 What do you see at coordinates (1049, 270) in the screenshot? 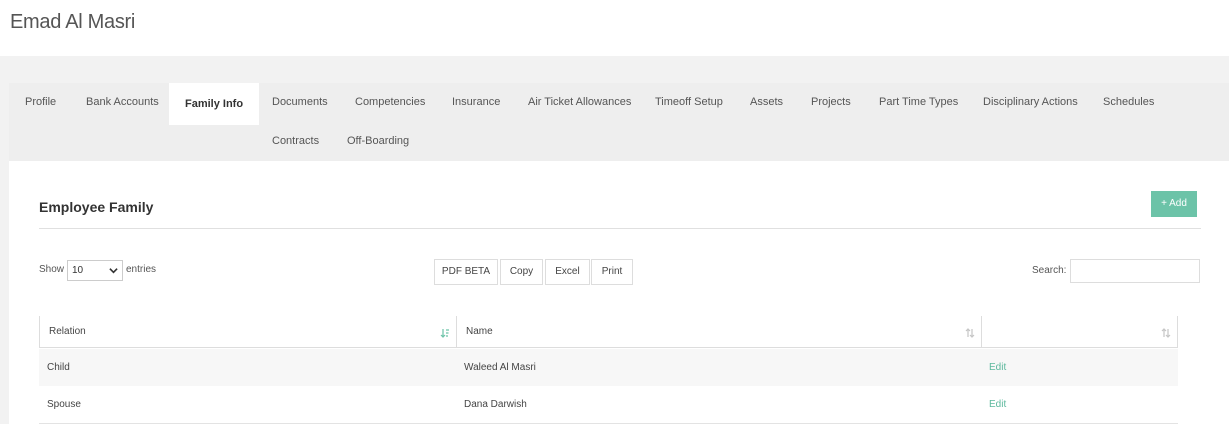
I see `search-label: Search:` at bounding box center [1049, 270].